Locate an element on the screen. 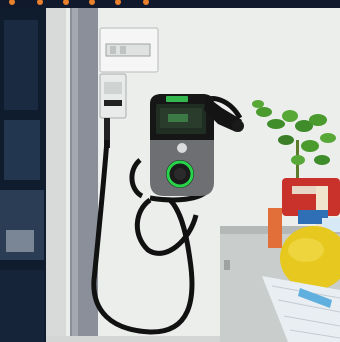 The height and width of the screenshot is (342, 340). bottle-orange is located at coordinates (275, 228).